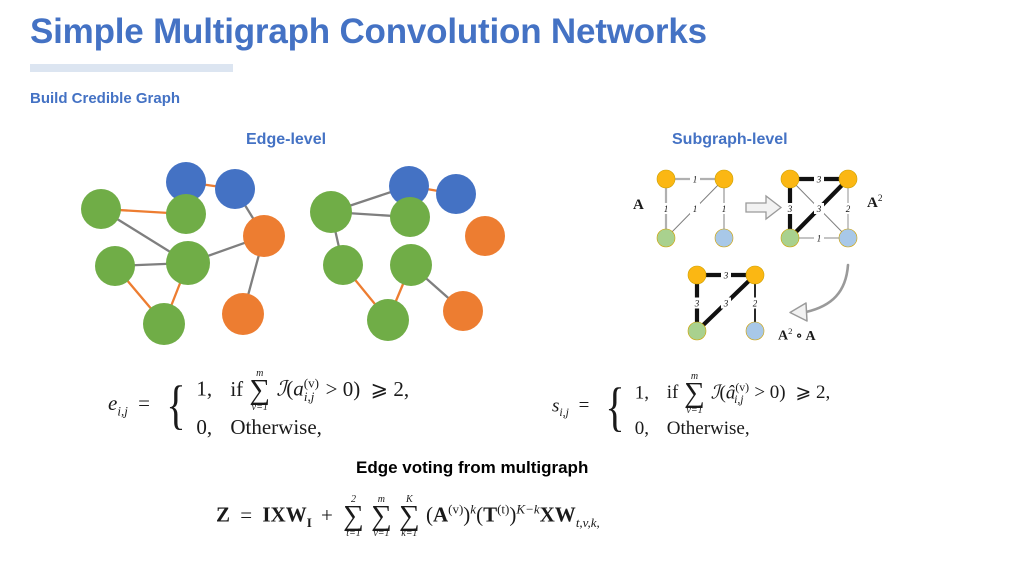 This screenshot has width=1024, height=576. I want to click on section-label-edge-level: Edge-level, so click(286, 139).